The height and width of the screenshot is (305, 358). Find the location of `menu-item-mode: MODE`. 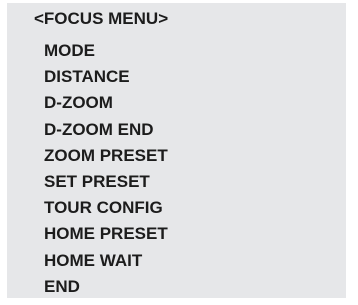

menu-item-mode: MODE is located at coordinates (106, 54).